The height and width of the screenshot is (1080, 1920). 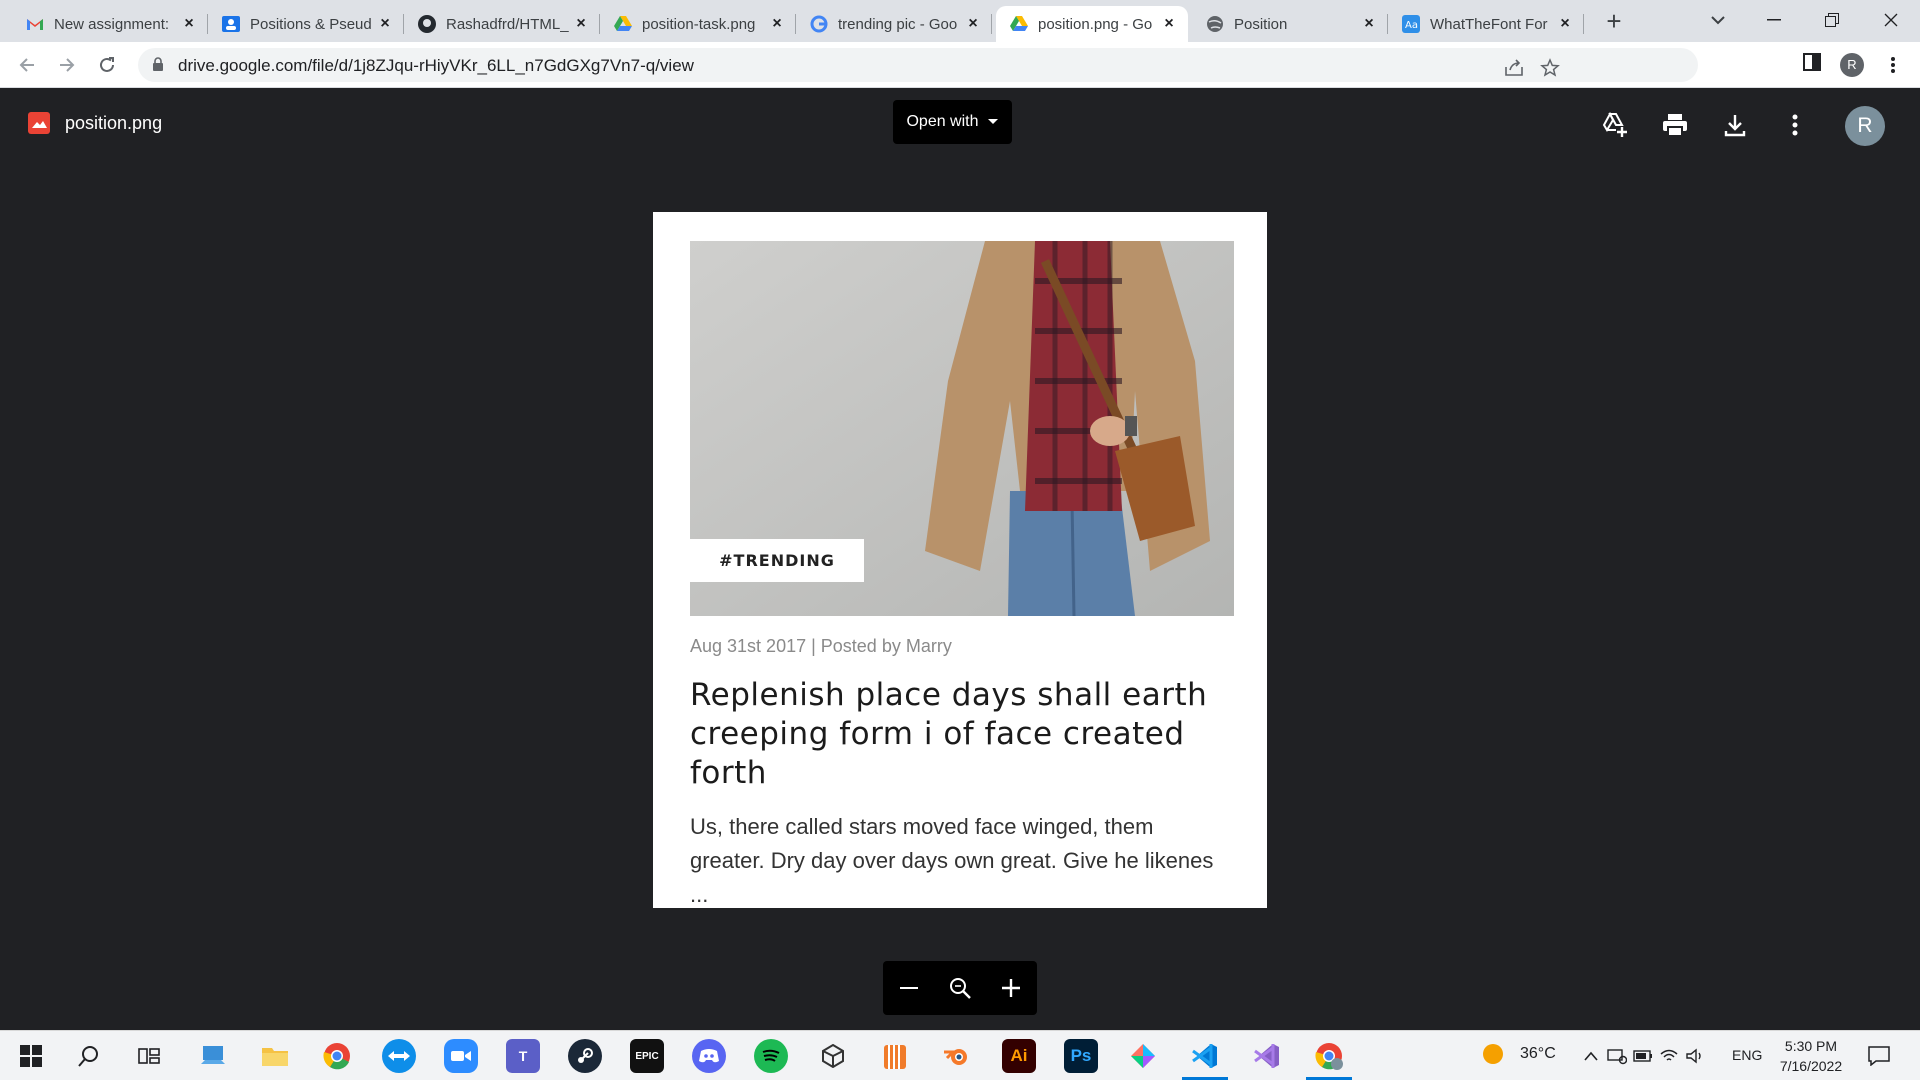 What do you see at coordinates (1550, 68) in the screenshot?
I see `bookmark-star-icon` at bounding box center [1550, 68].